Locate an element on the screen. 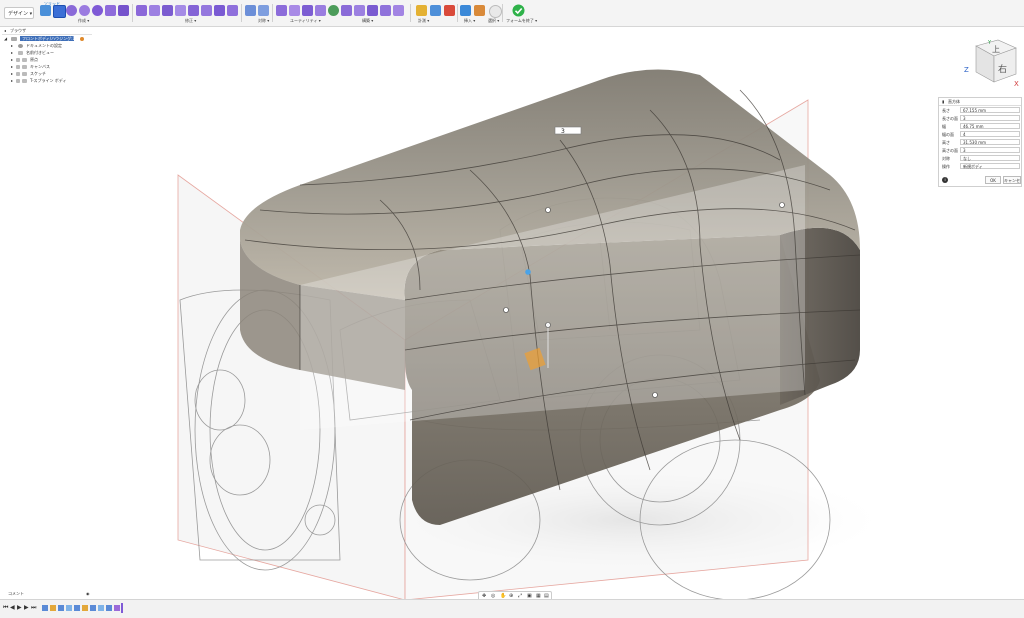  interference-icon is located at coordinates (435, 10).